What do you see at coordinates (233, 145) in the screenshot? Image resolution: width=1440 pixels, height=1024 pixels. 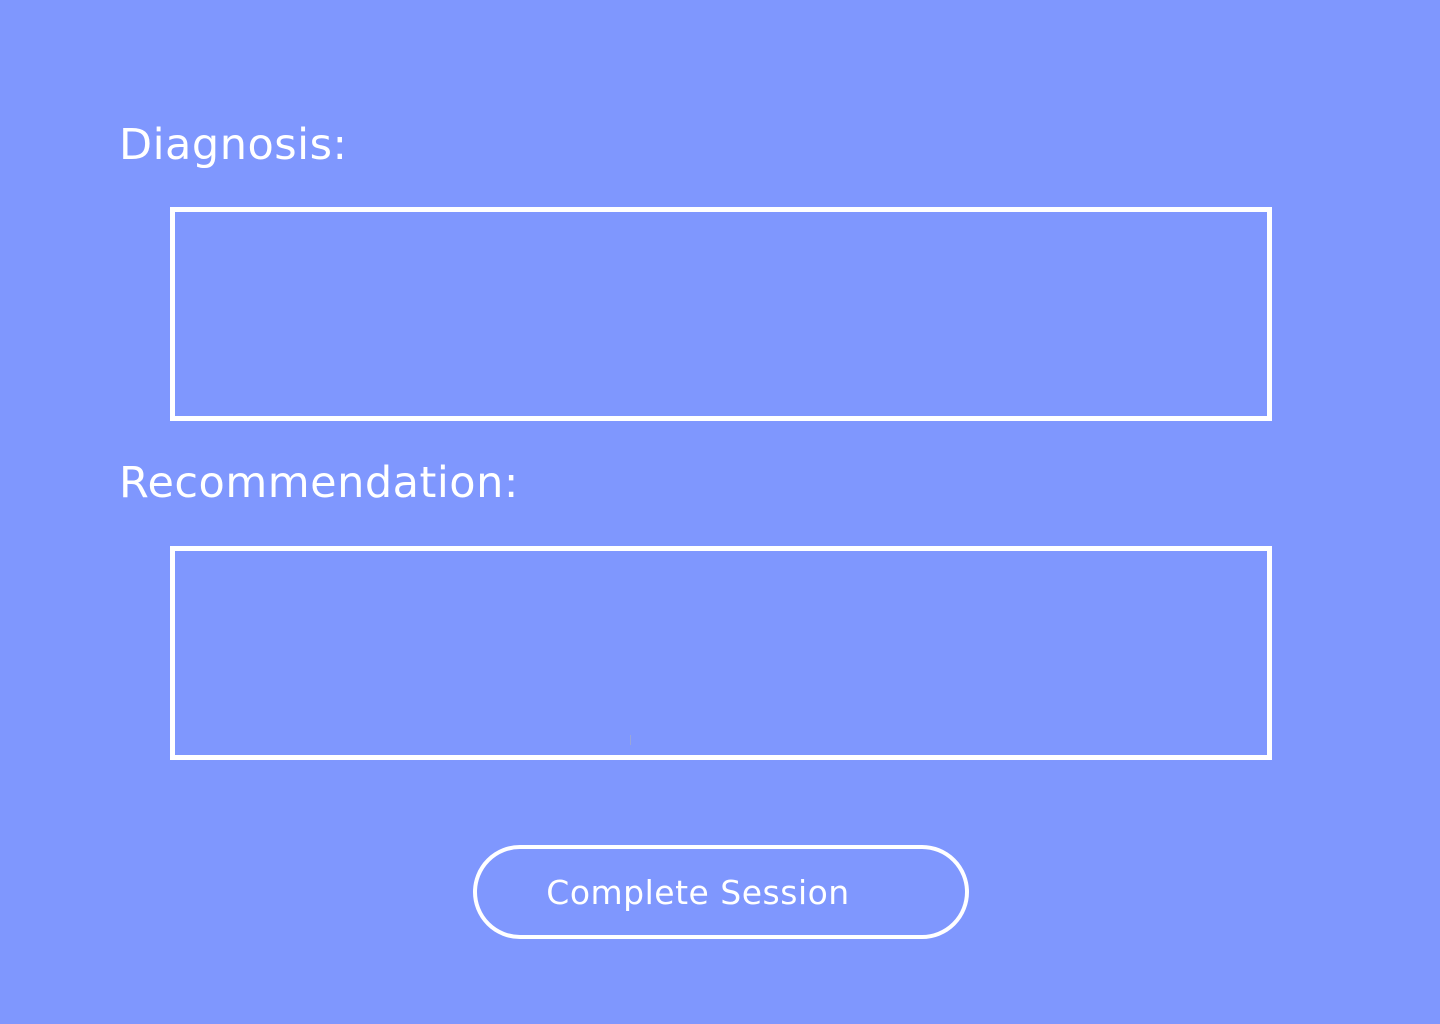 I see `diagnosis-label: Diagnosis:` at bounding box center [233, 145].